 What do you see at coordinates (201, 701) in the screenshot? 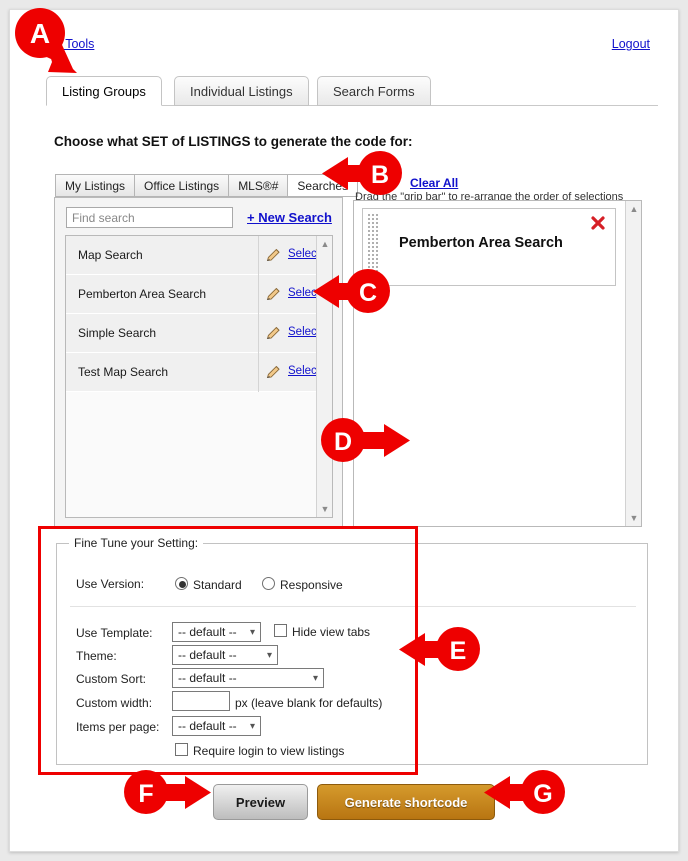
I see `custom-width-input` at bounding box center [201, 701].